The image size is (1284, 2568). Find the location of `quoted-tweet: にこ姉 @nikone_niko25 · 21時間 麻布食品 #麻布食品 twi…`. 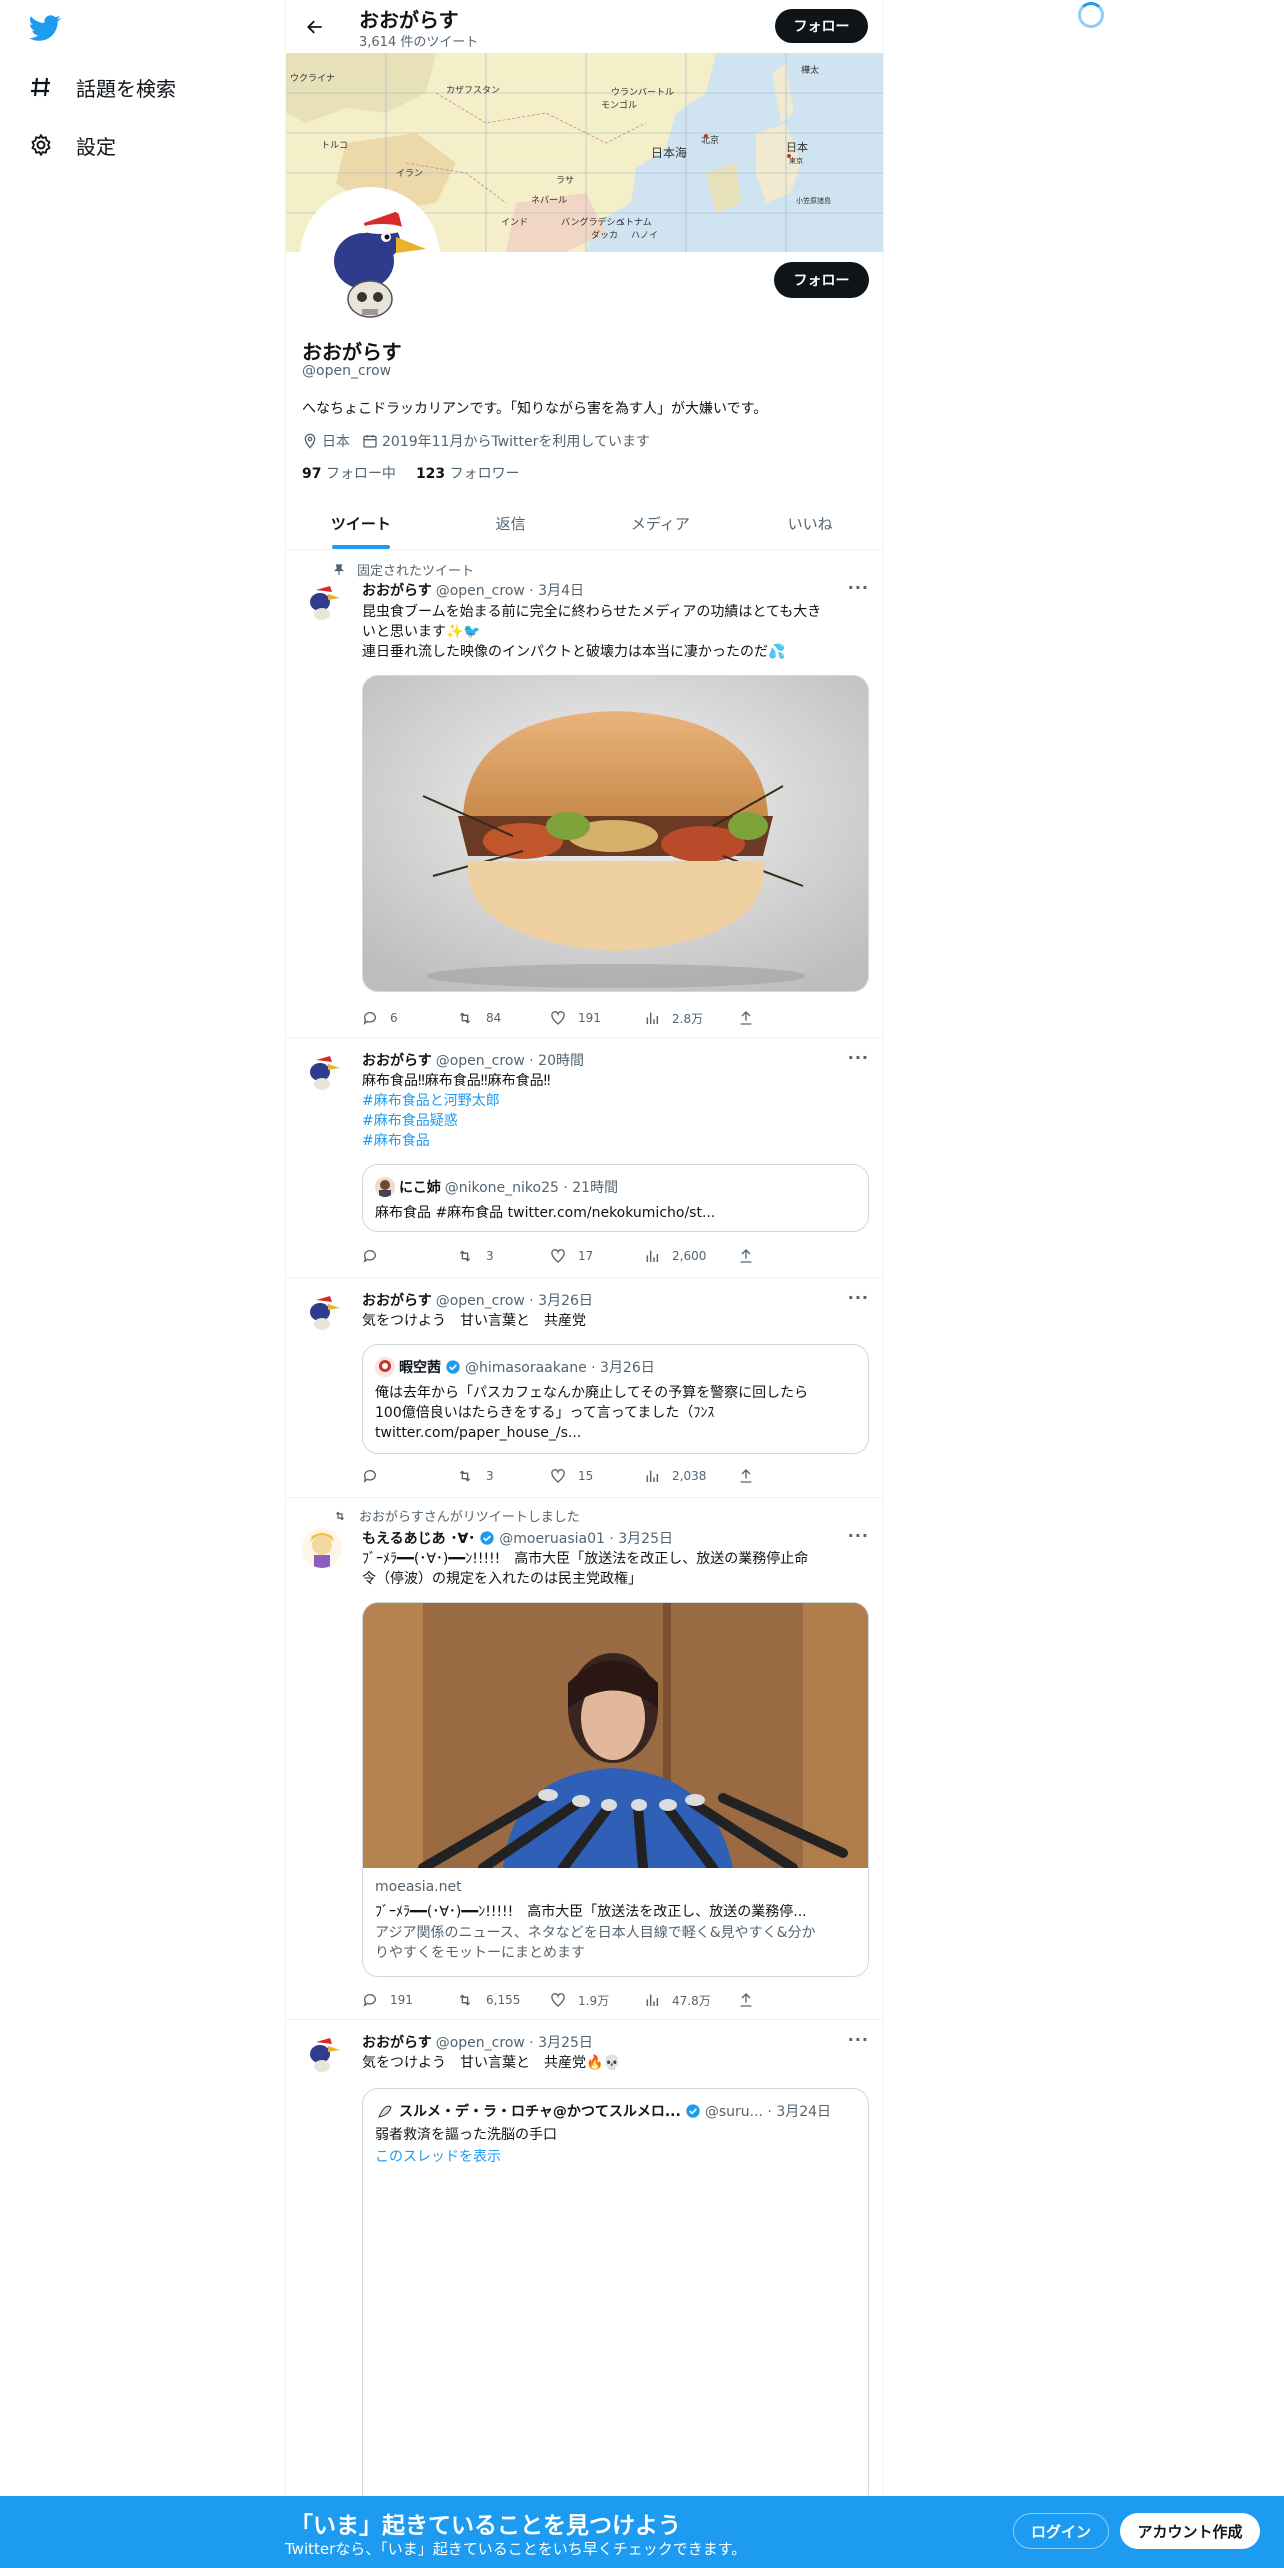

quoted-tweet: にこ姉 @nikone_niko25 · 21時間 麻布食品 #麻布食品 twi… is located at coordinates (615, 1198).